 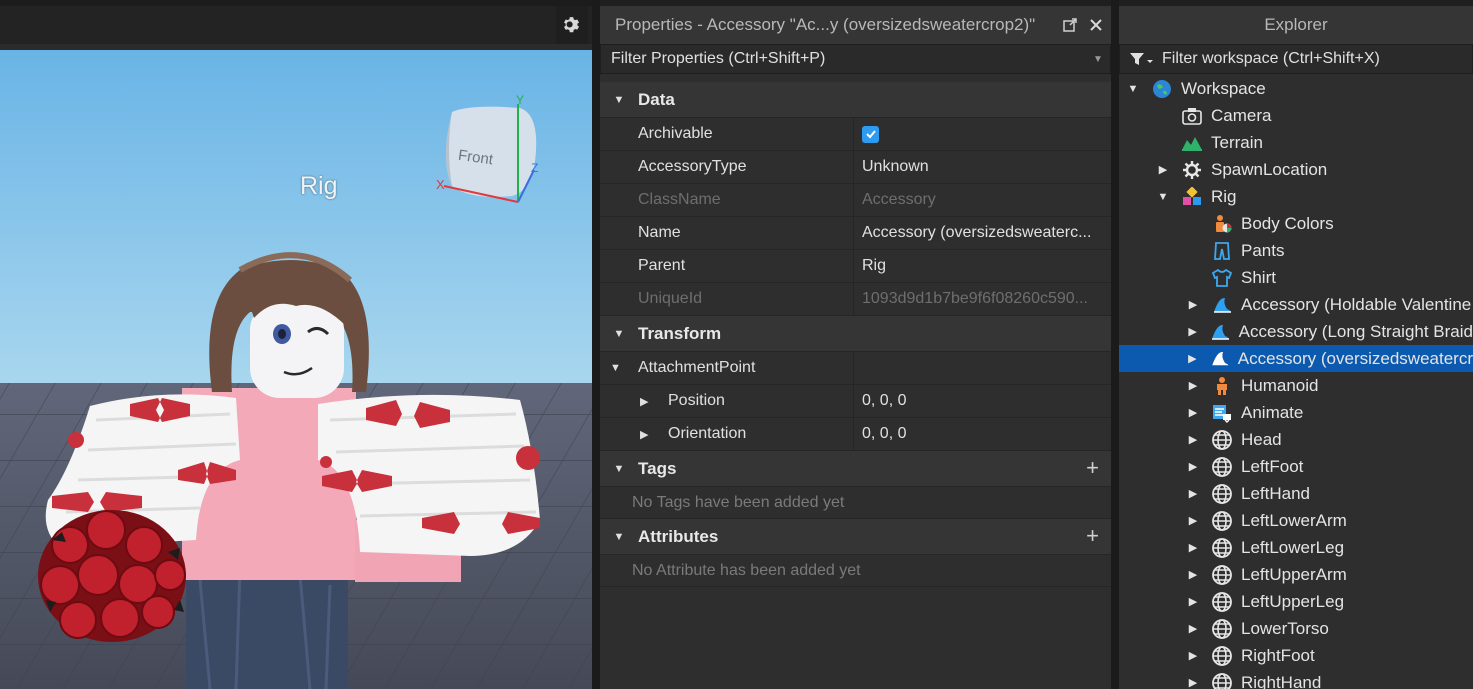 What do you see at coordinates (1296, 466) in the screenshot?
I see `explorer-item-leftfoot: ▶ LeftFoot` at bounding box center [1296, 466].